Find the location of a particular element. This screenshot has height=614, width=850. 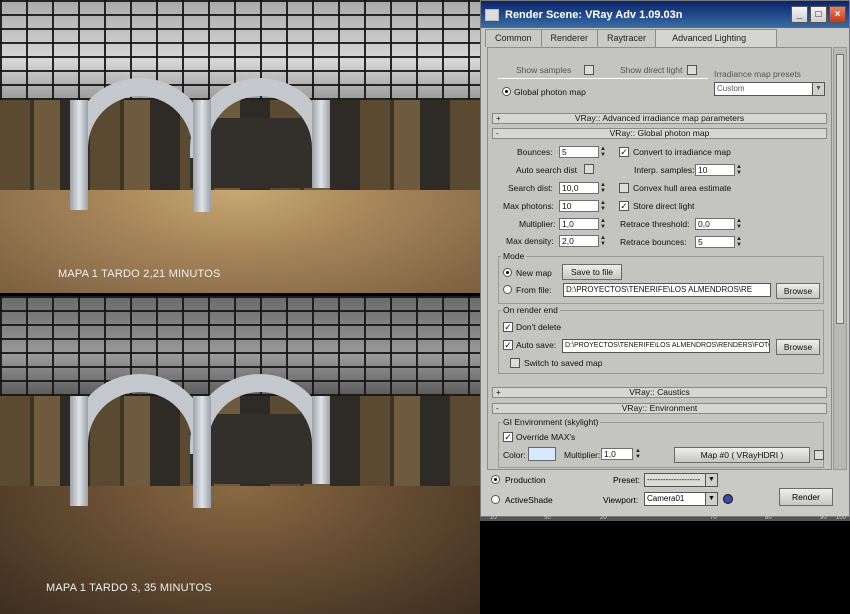

preset-label: Preset: is located at coordinates (626, 480).